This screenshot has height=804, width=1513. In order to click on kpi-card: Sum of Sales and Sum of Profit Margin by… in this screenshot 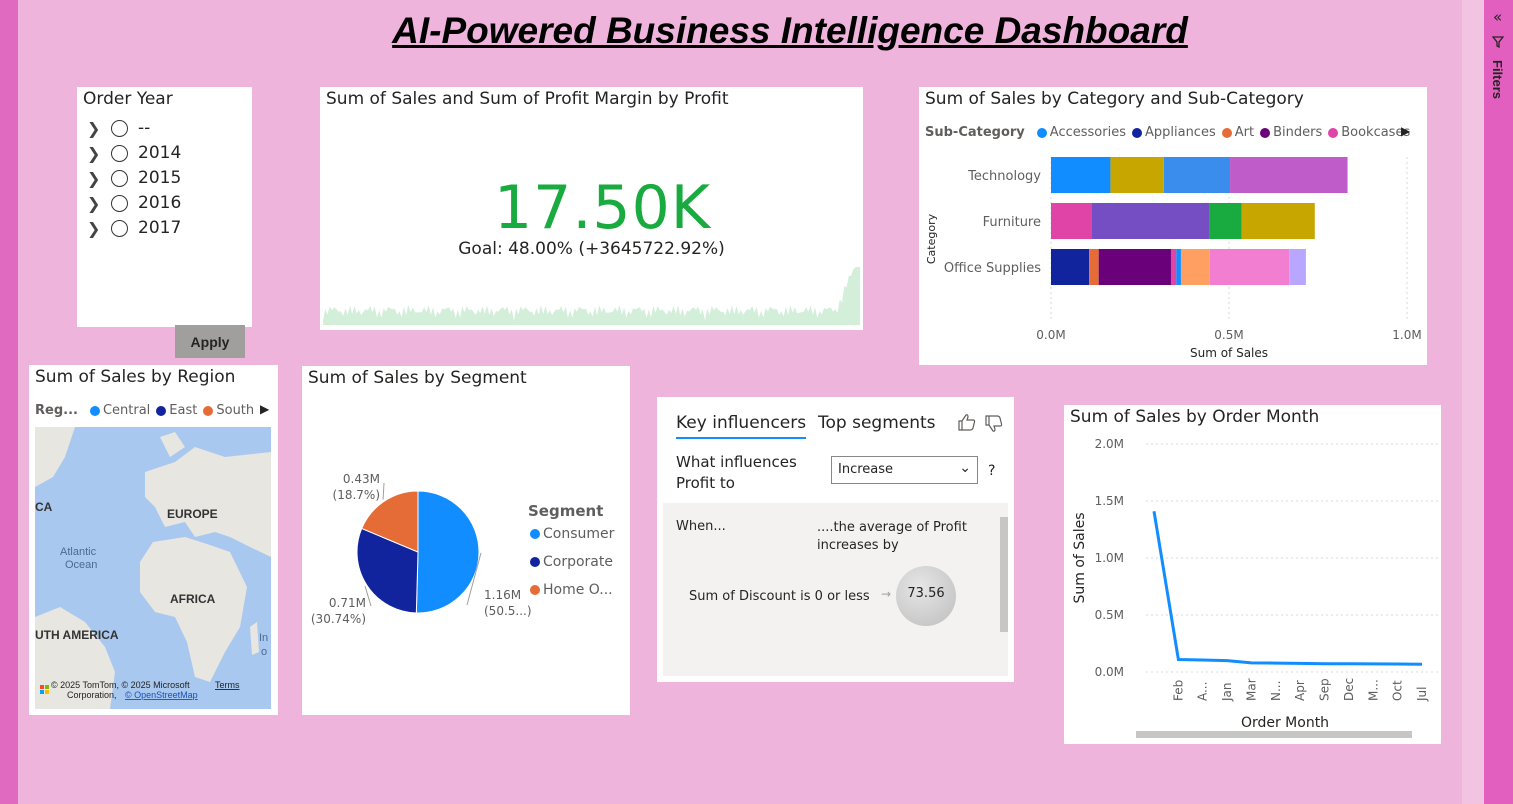, I will do `click(591, 208)`.